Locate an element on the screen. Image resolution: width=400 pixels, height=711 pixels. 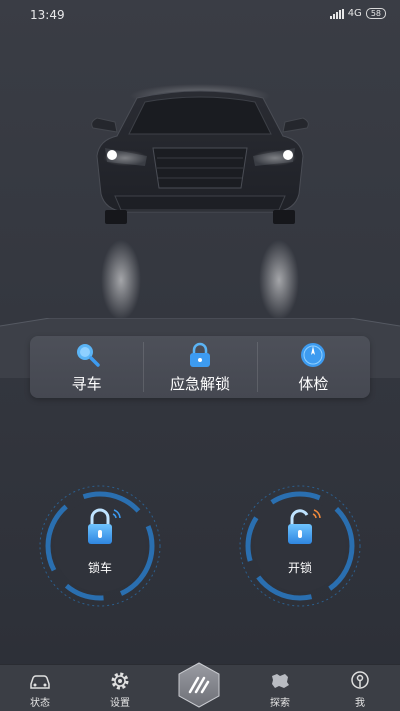
quick-action-bar: 寻车 应急解锁 体检 is located at coordinates (200, 367).